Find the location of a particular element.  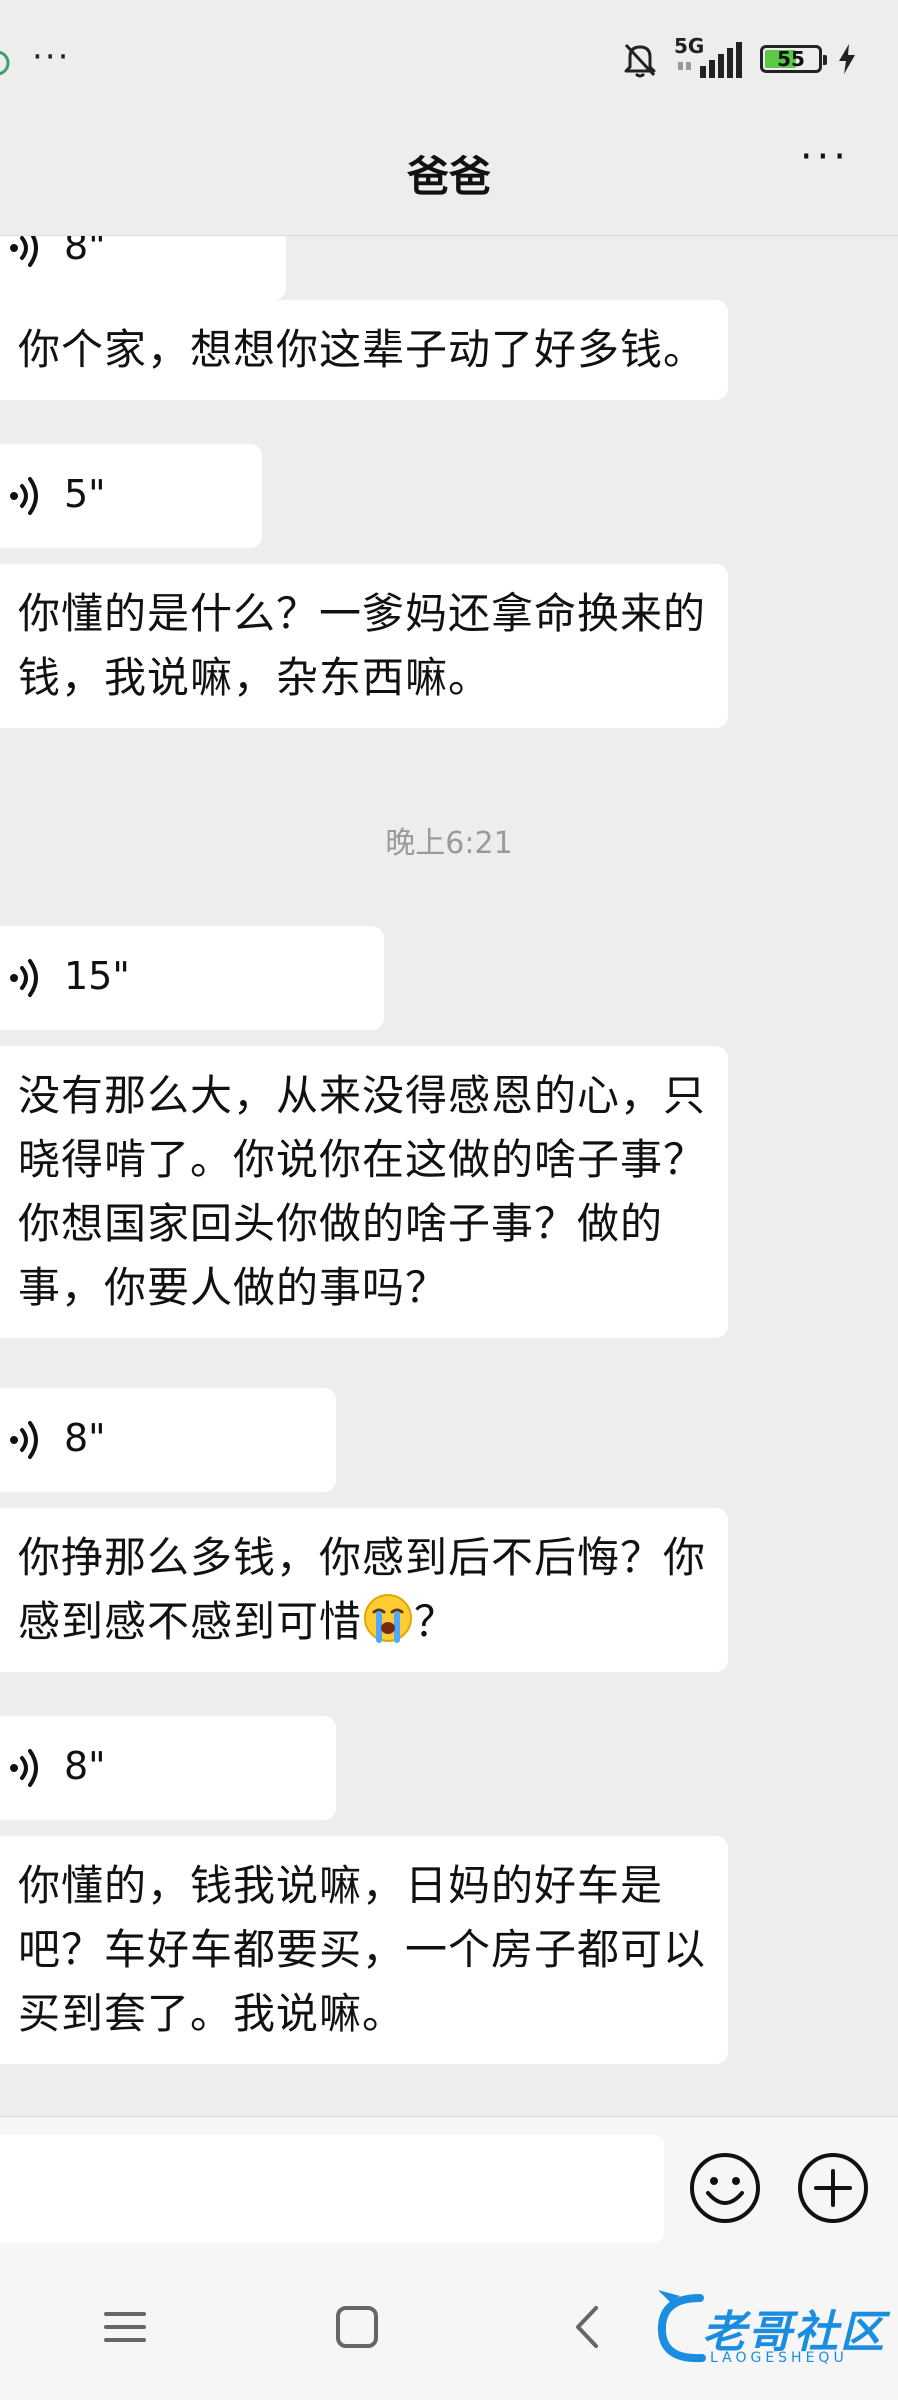

crying-face-emoji-icon is located at coordinates (388, 1618).